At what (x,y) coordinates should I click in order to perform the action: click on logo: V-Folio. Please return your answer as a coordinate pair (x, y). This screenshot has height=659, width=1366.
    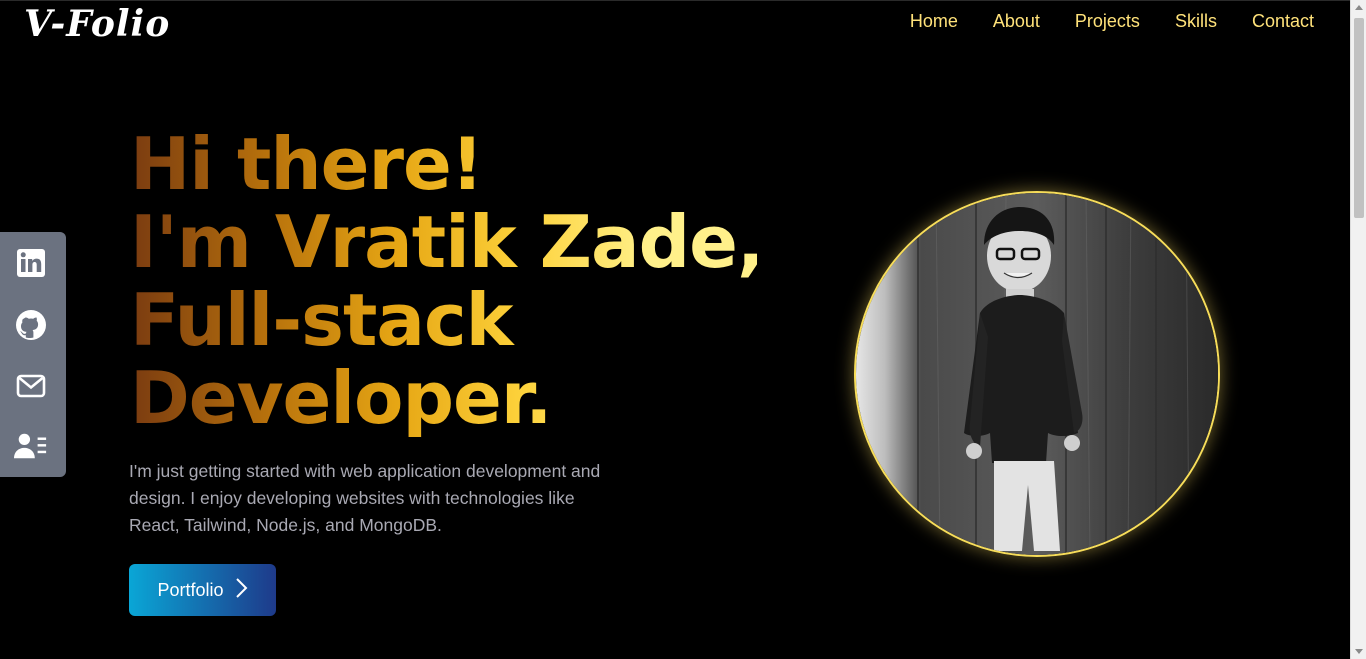
    Looking at the image, I should click on (97, 24).